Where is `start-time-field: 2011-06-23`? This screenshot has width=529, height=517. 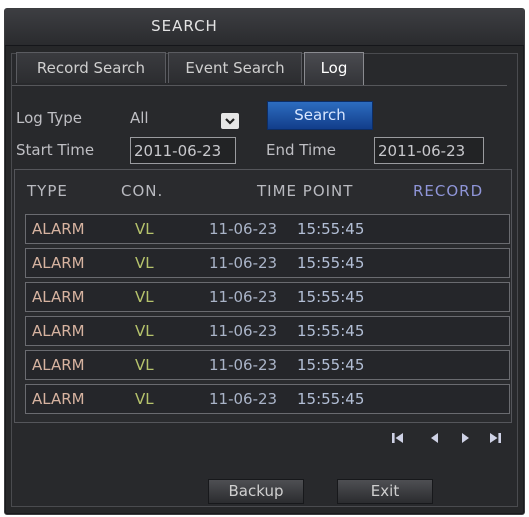 start-time-field: 2011-06-23 is located at coordinates (183, 150).